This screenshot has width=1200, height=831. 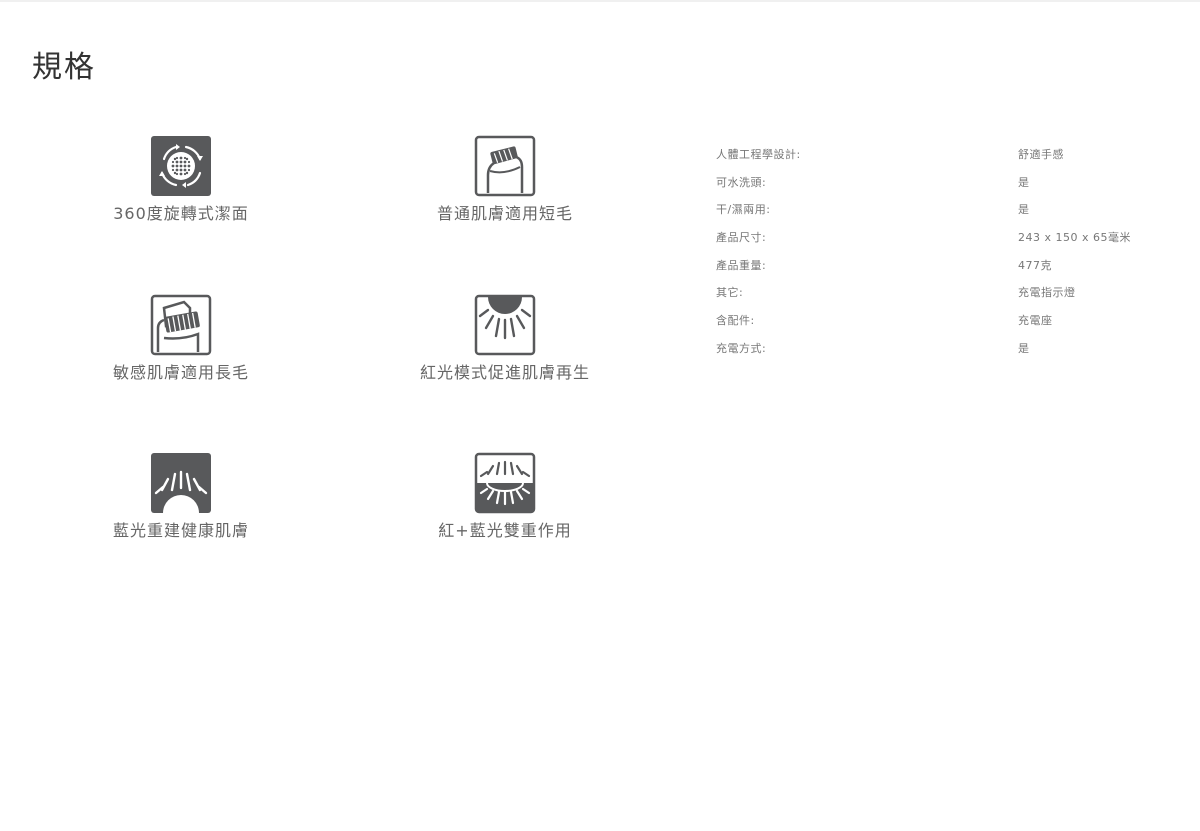 What do you see at coordinates (505, 166) in the screenshot?
I see `short-bristle-brush-icon` at bounding box center [505, 166].